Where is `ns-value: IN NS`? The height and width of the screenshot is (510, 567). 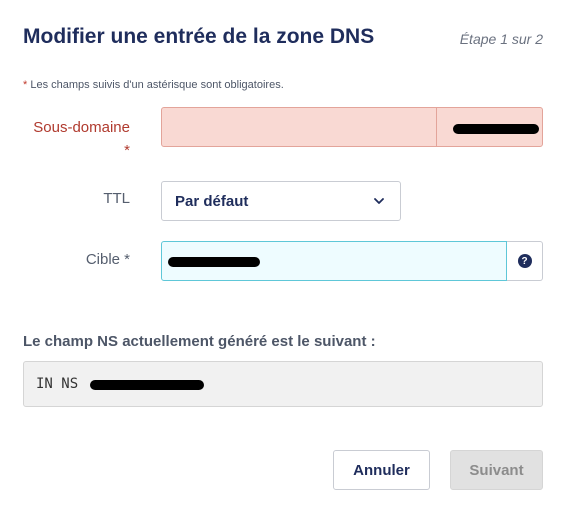
ns-value: IN NS is located at coordinates (57, 384).